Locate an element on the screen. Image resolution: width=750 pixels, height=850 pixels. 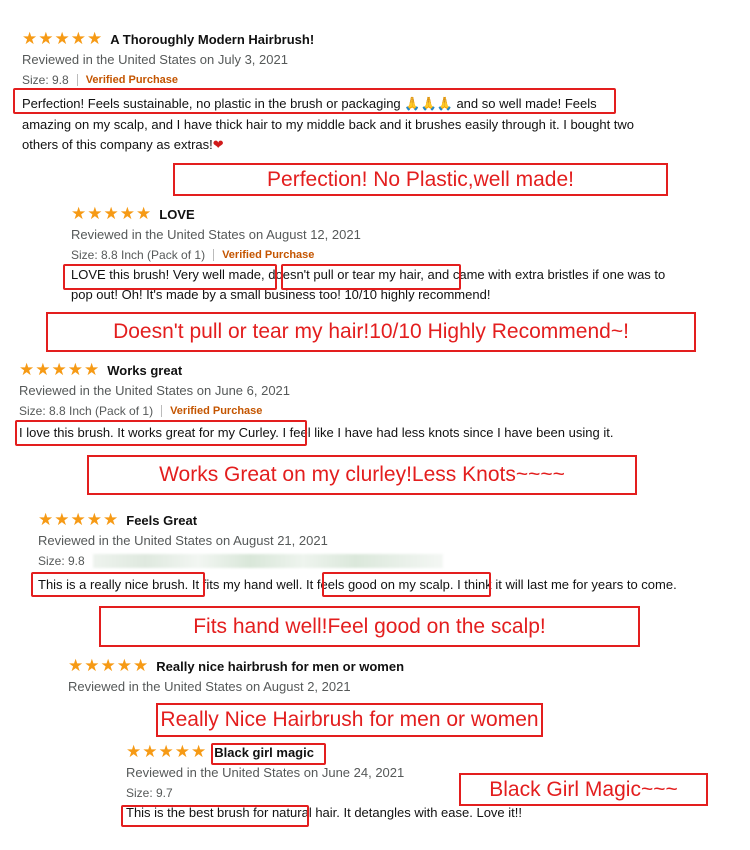
review-size-line: Size: 9.8 is located at coordinates (357, 561).